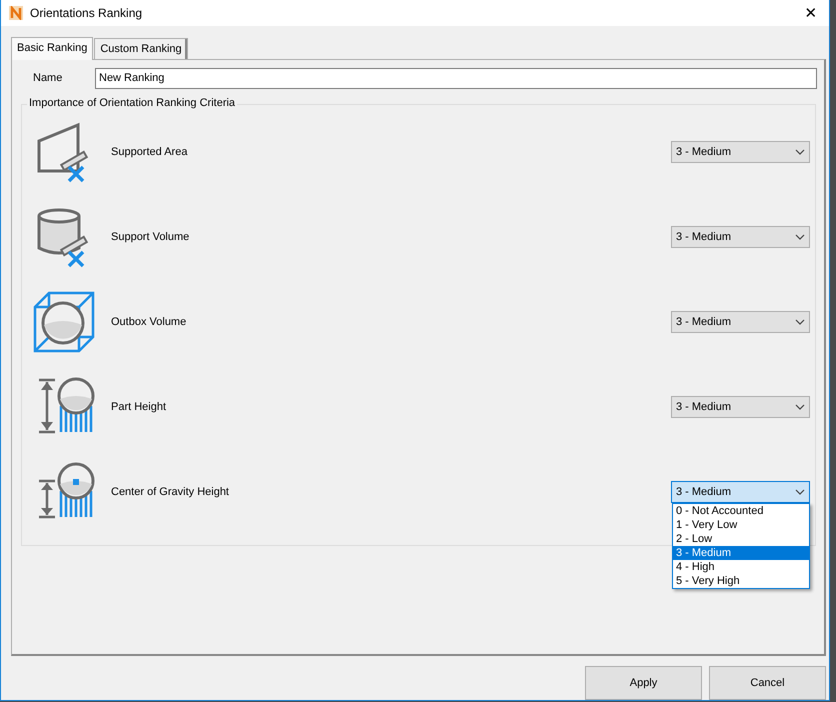 Image resolution: width=836 pixels, height=702 pixels. What do you see at coordinates (741, 525) in the screenshot?
I see `dropdown-option: 1 - Very Low` at bounding box center [741, 525].